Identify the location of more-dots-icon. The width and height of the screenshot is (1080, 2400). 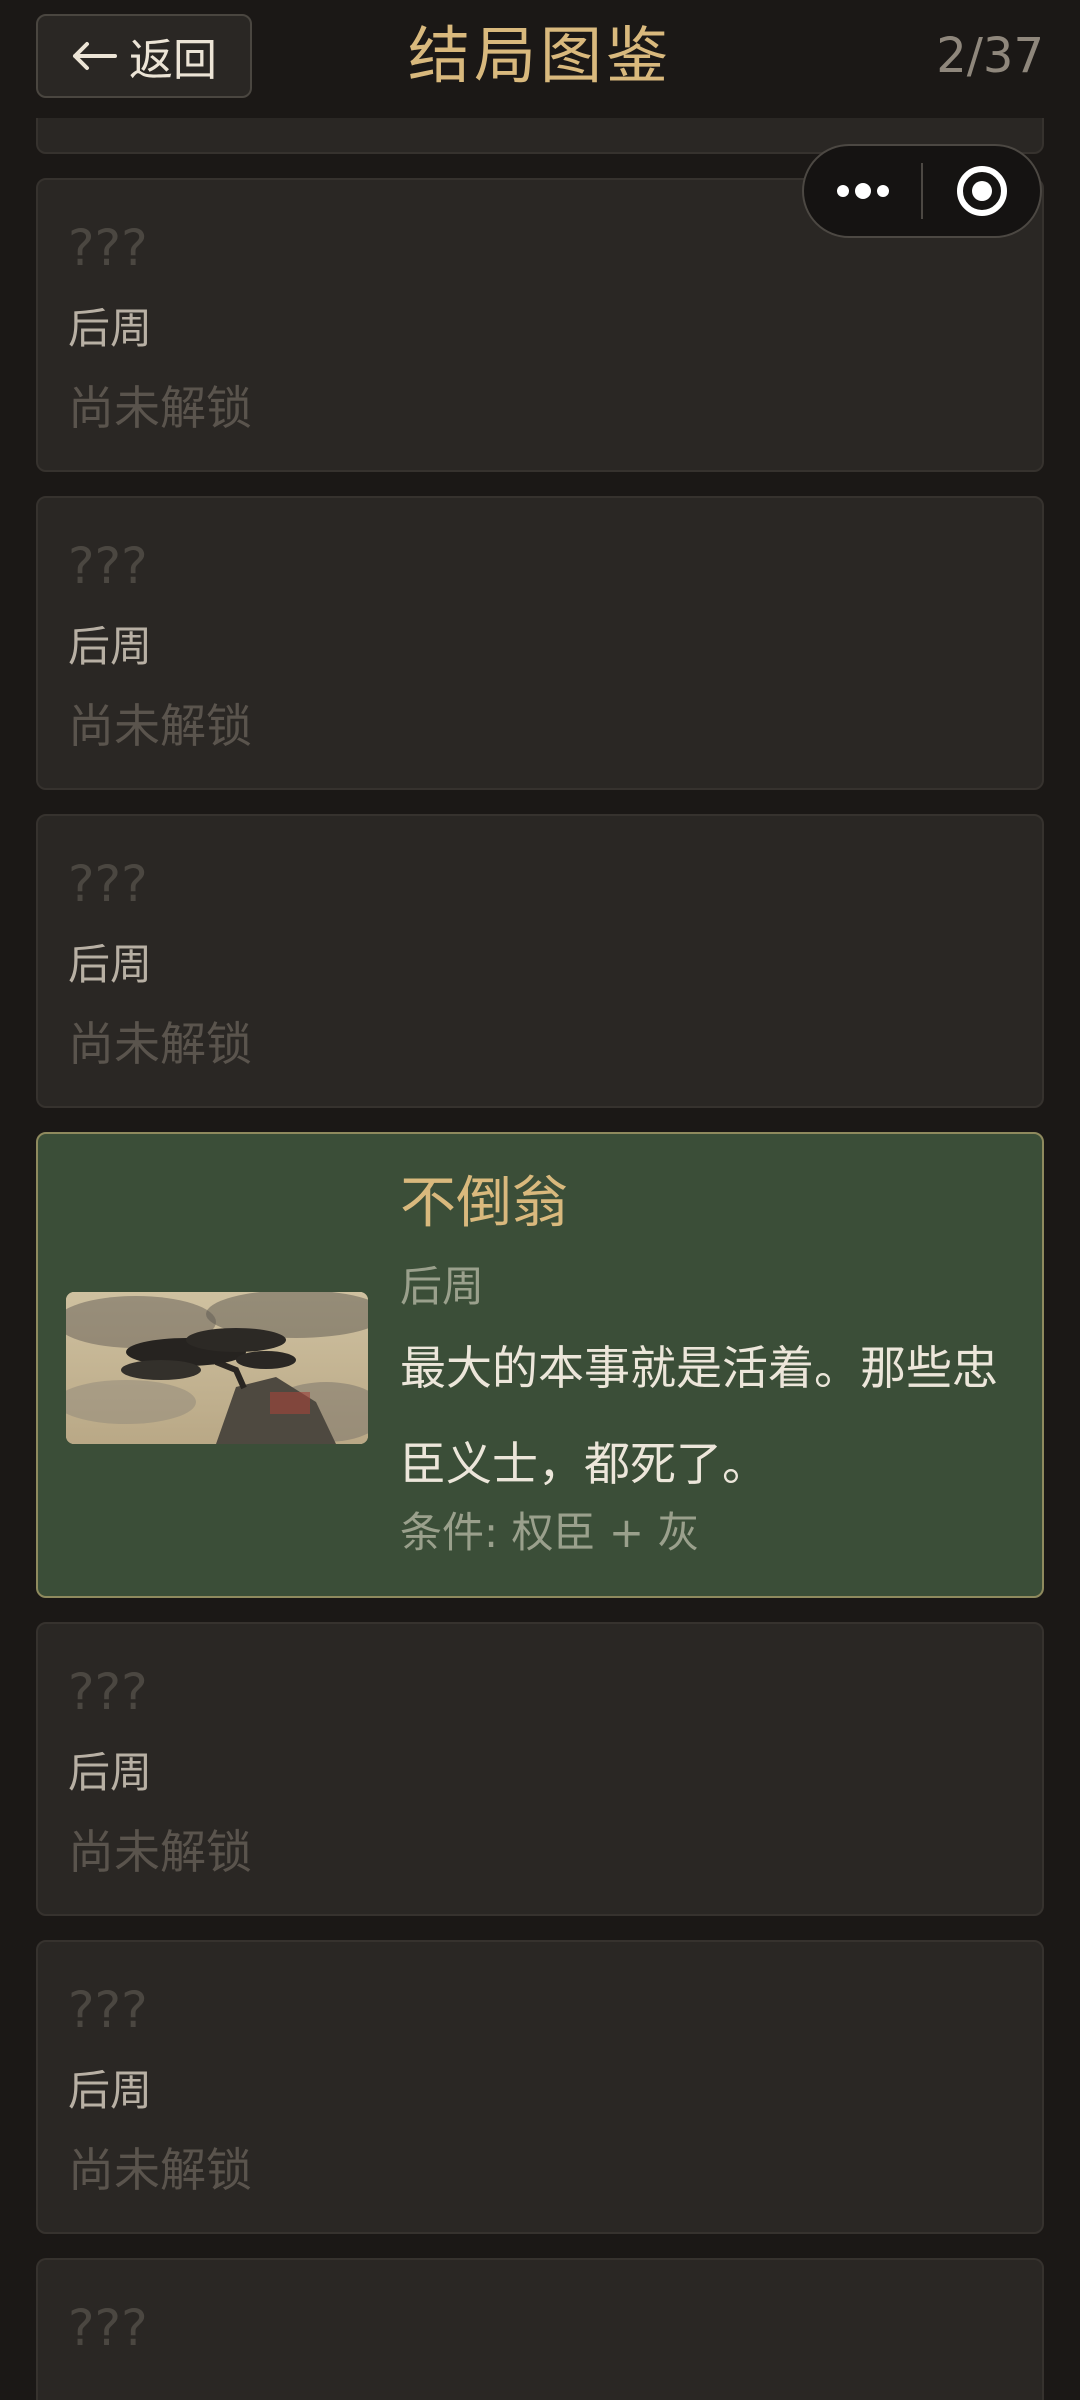
(862, 191).